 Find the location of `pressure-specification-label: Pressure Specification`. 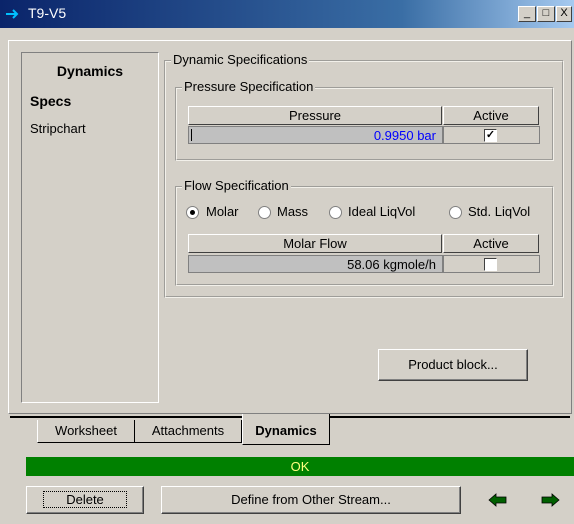

pressure-specification-label: Pressure Specification is located at coordinates (249, 86).